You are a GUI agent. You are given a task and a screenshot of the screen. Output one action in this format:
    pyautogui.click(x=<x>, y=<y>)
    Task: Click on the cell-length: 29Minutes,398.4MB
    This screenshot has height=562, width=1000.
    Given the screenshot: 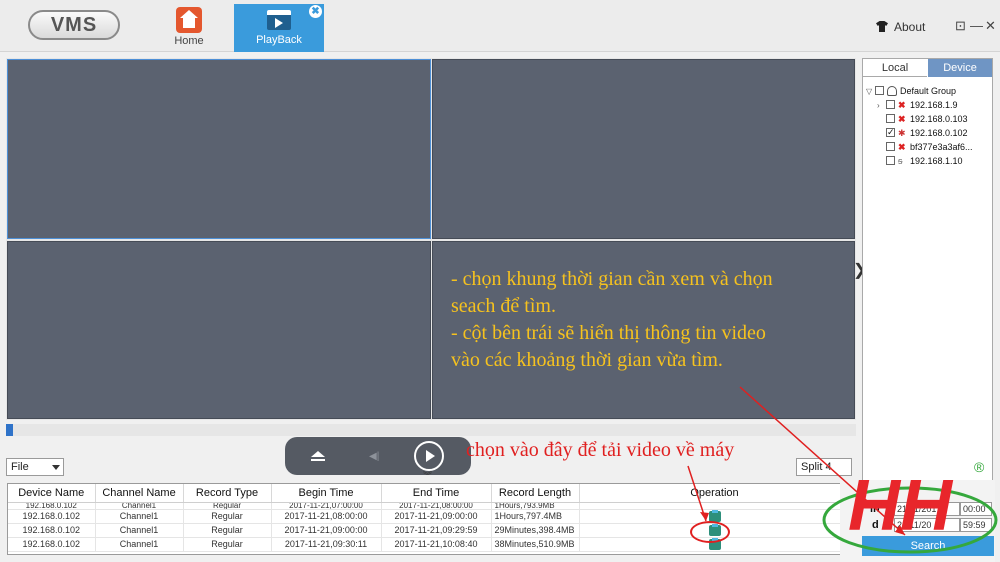 What is the action you would take?
    pyautogui.click(x=535, y=530)
    